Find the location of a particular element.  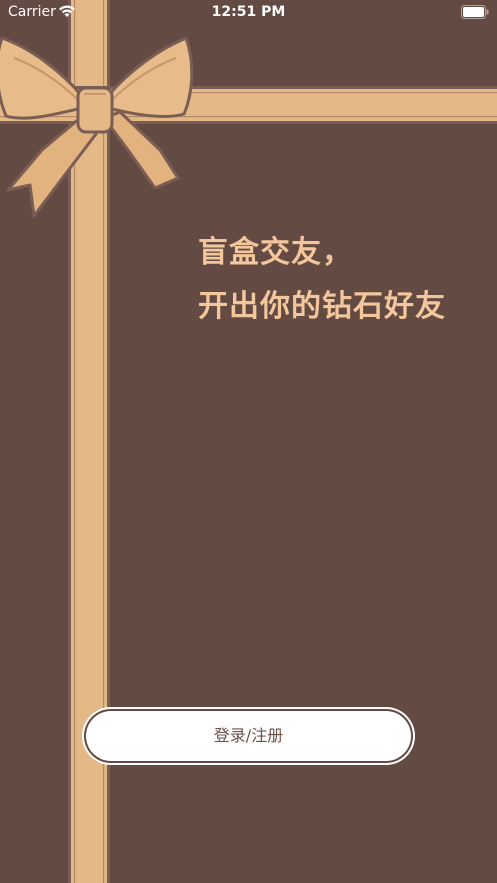

clock-time: 12:51 PM is located at coordinates (248, 12).